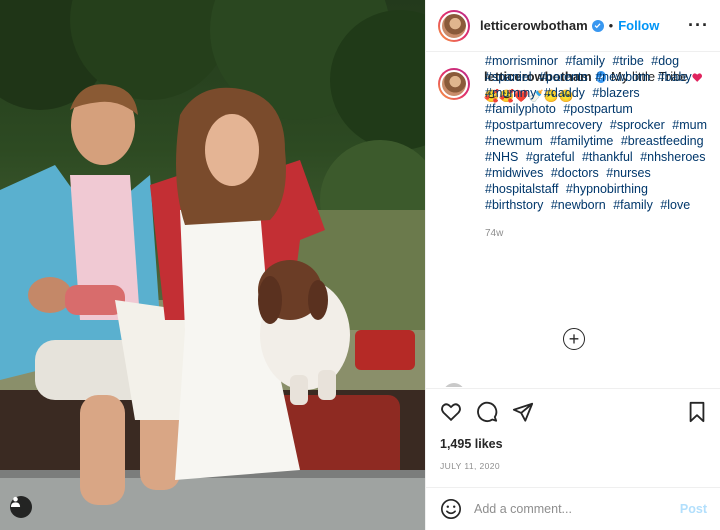 The image size is (720, 530). What do you see at coordinates (697, 412) in the screenshot?
I see `save-icon` at bounding box center [697, 412].